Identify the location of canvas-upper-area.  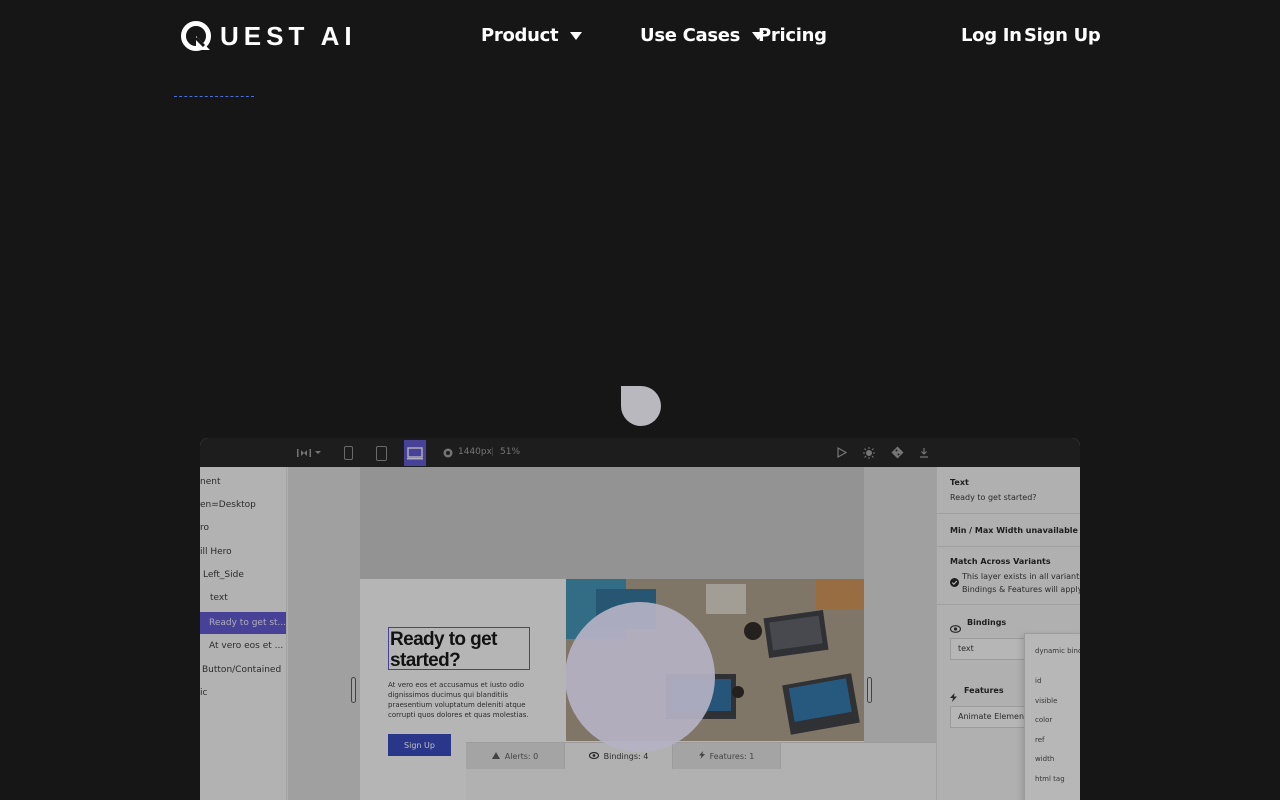
(612, 523).